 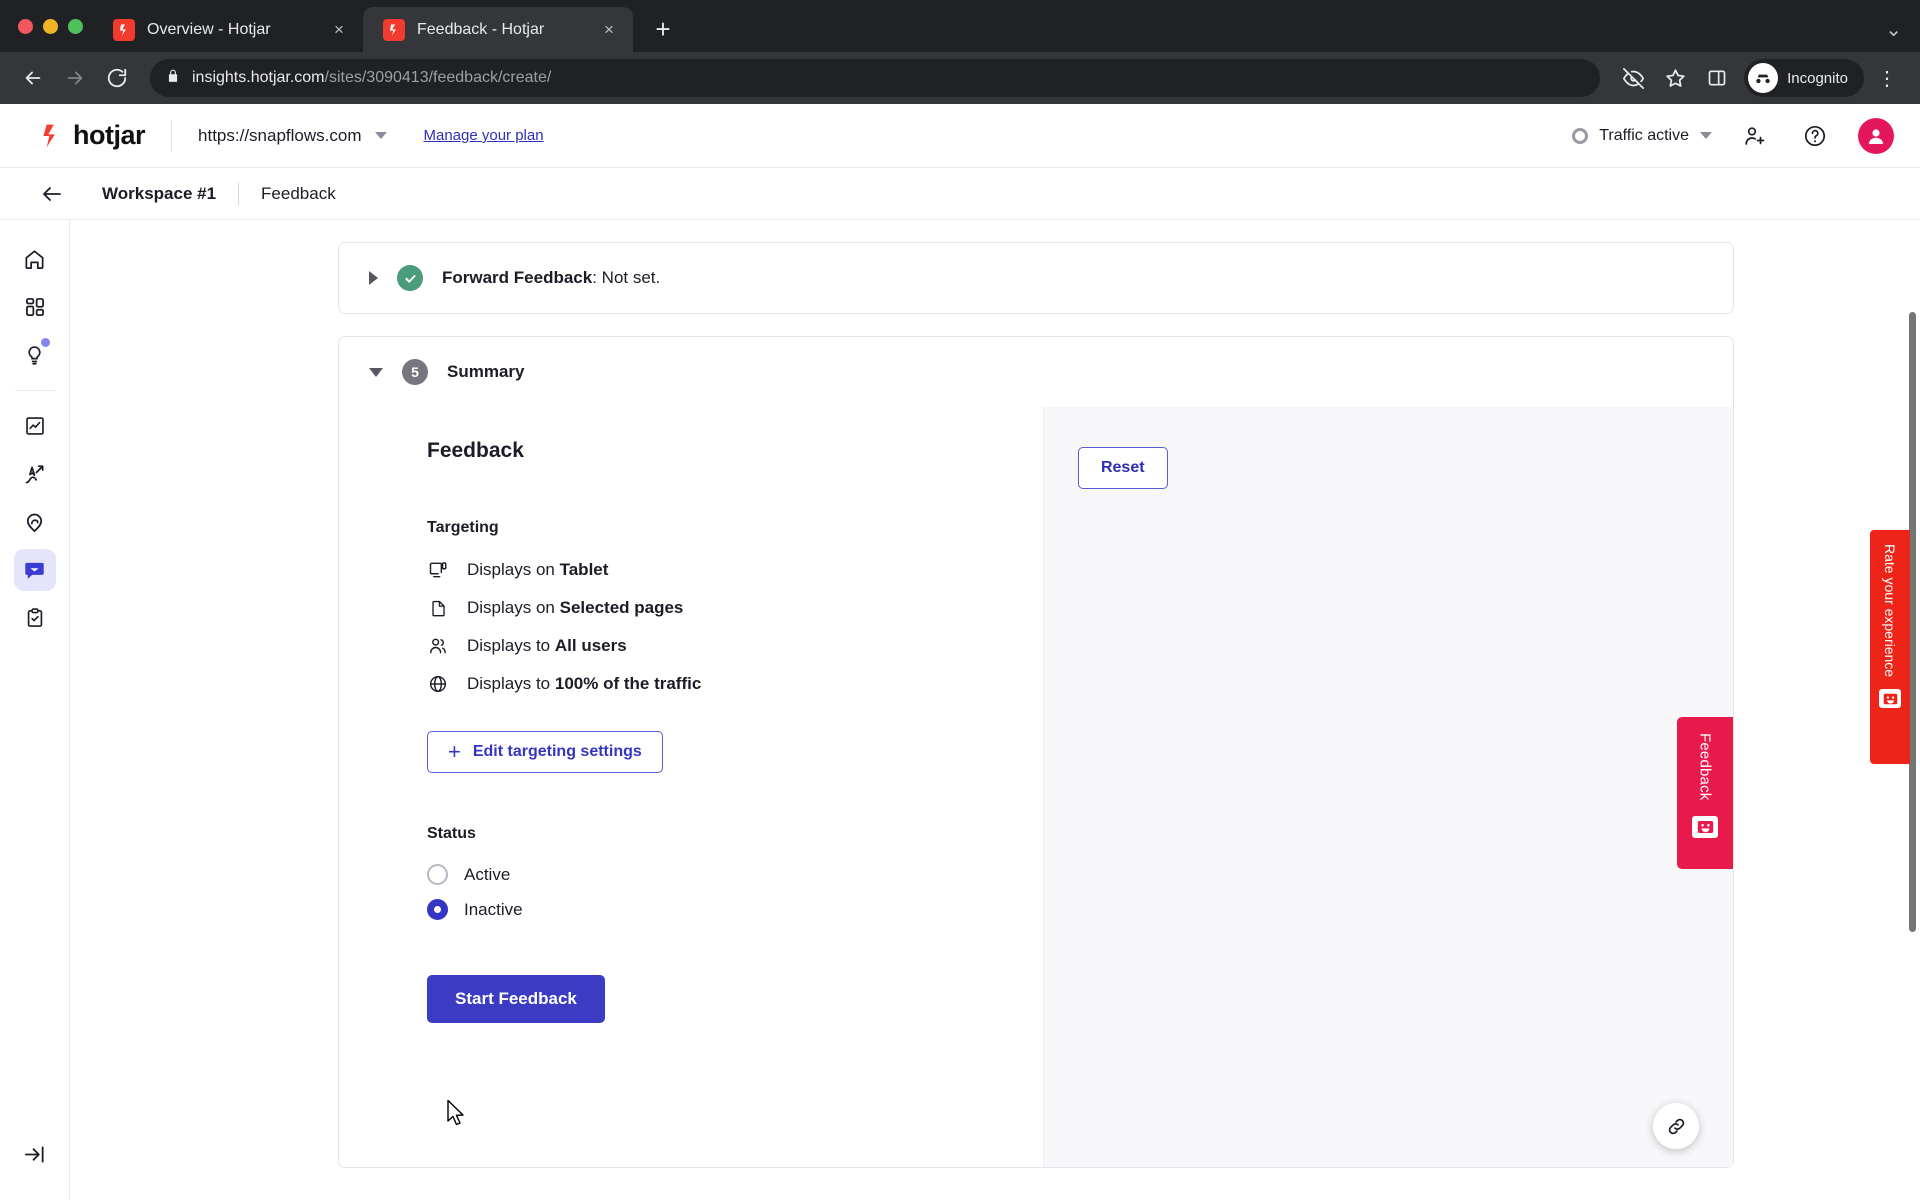 I want to click on triangle-right-icon, so click(x=373, y=278).